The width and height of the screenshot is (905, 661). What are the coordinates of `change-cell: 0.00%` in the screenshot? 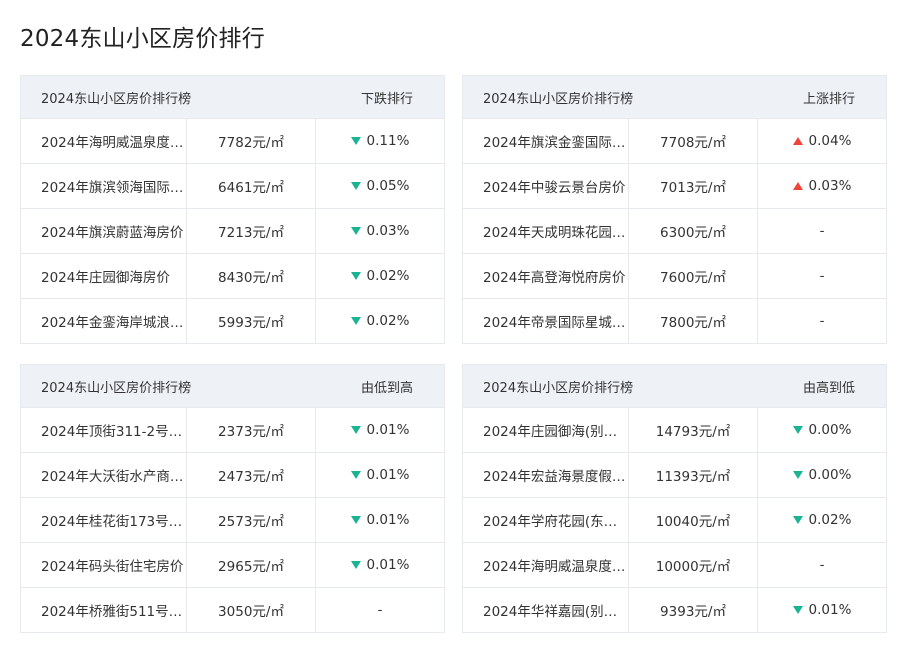 It's located at (822, 430).